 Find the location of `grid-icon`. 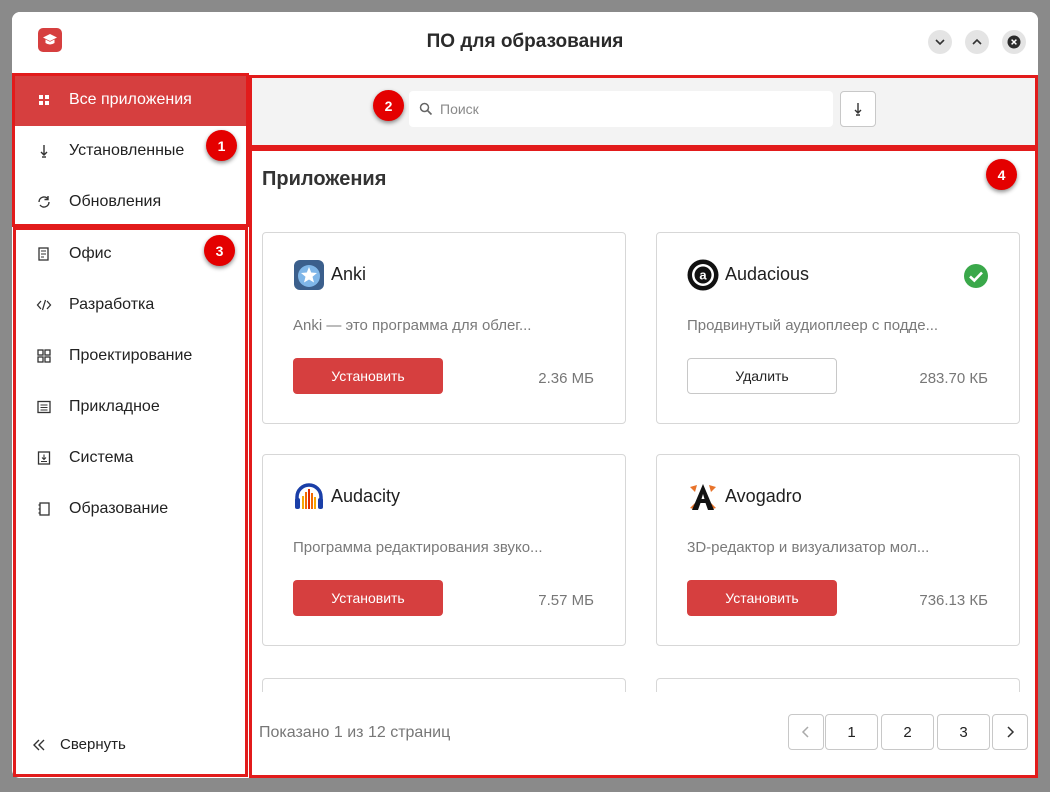

grid-icon is located at coordinates (44, 100).